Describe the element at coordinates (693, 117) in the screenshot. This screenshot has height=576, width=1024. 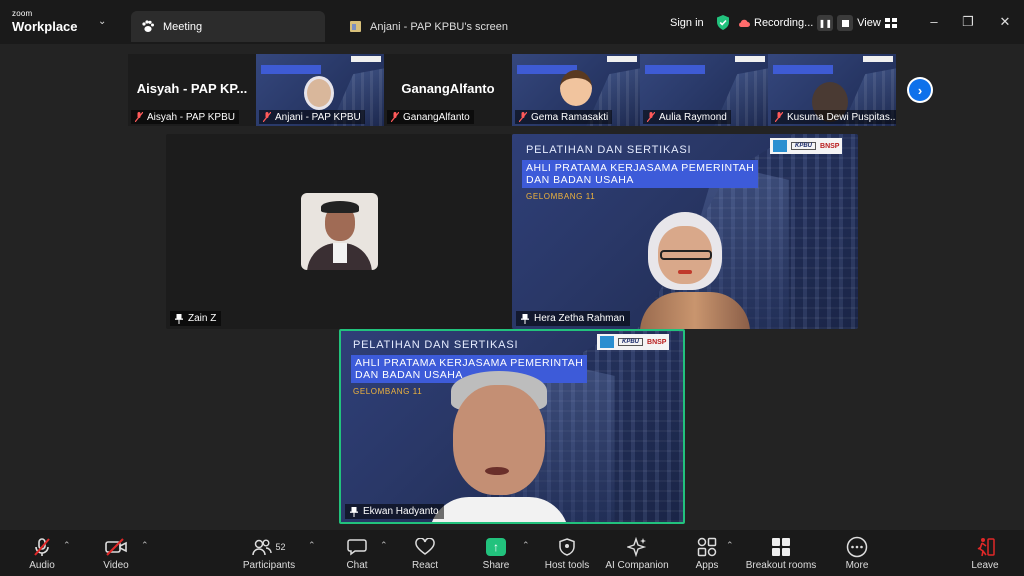
I see `participant-name: Aulia Raymond` at that location.